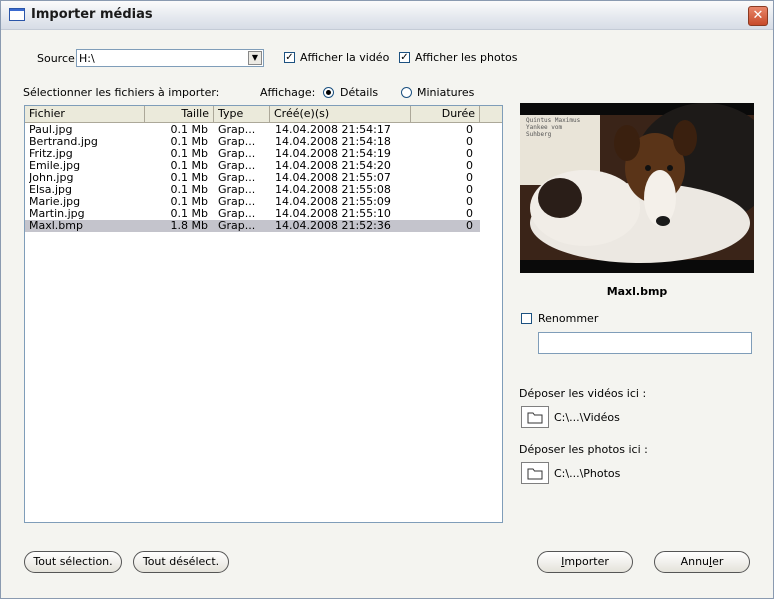 This screenshot has height=601, width=776. What do you see at coordinates (333, 166) in the screenshot?
I see `cell-created: 14.04.2008 21:54:20` at bounding box center [333, 166].